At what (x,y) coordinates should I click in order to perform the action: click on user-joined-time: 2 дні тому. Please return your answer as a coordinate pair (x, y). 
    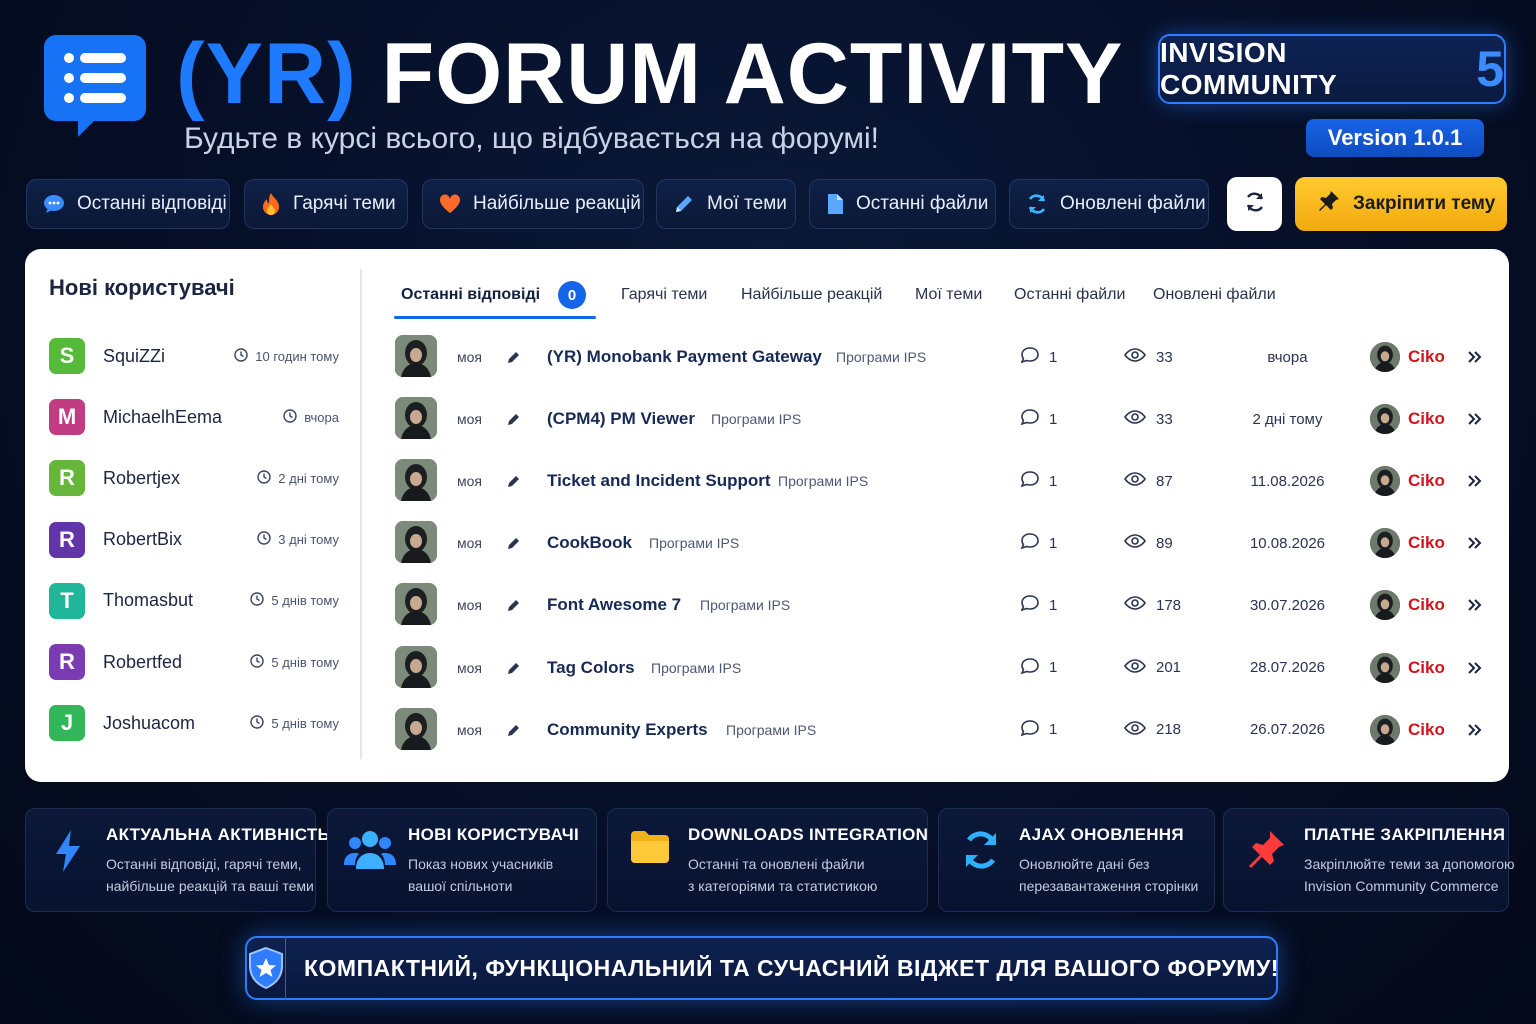
    Looking at the image, I should click on (298, 478).